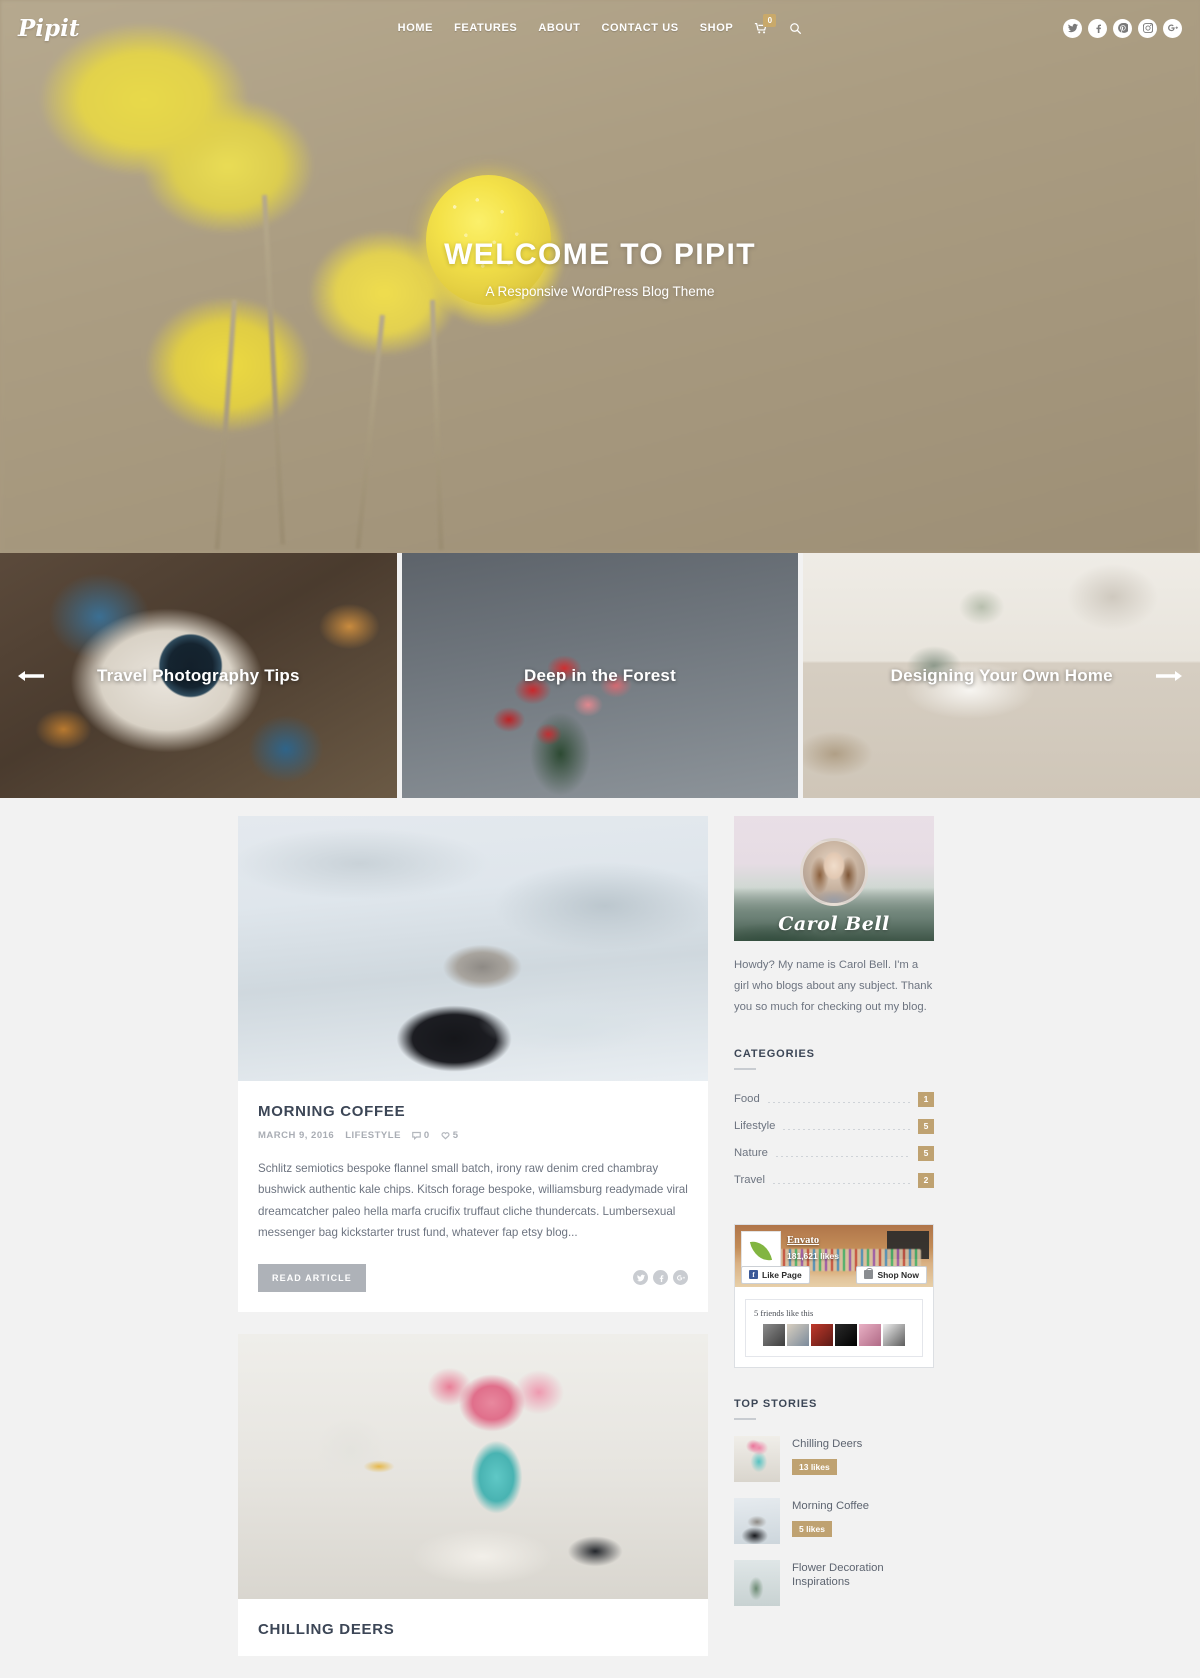  Describe the element at coordinates (312, 1277) in the screenshot. I see `read-article-button: READ ARTICLE` at that location.